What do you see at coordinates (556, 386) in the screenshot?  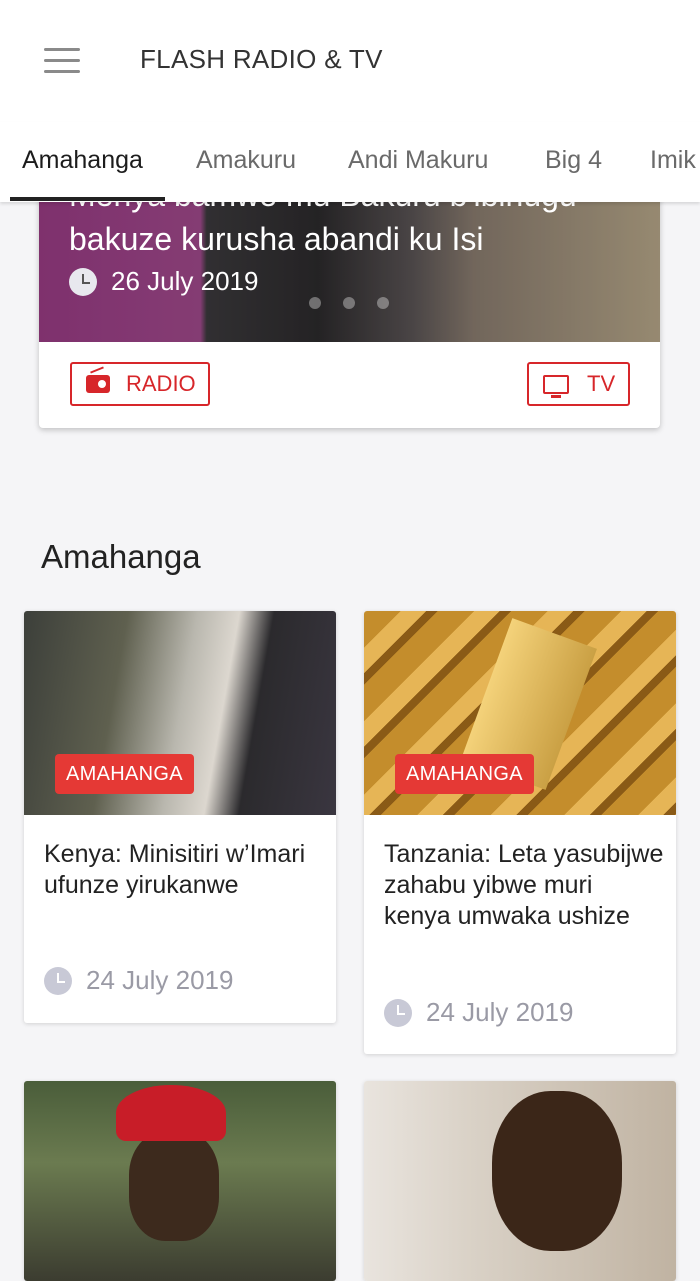 I see `tv-icon` at bounding box center [556, 386].